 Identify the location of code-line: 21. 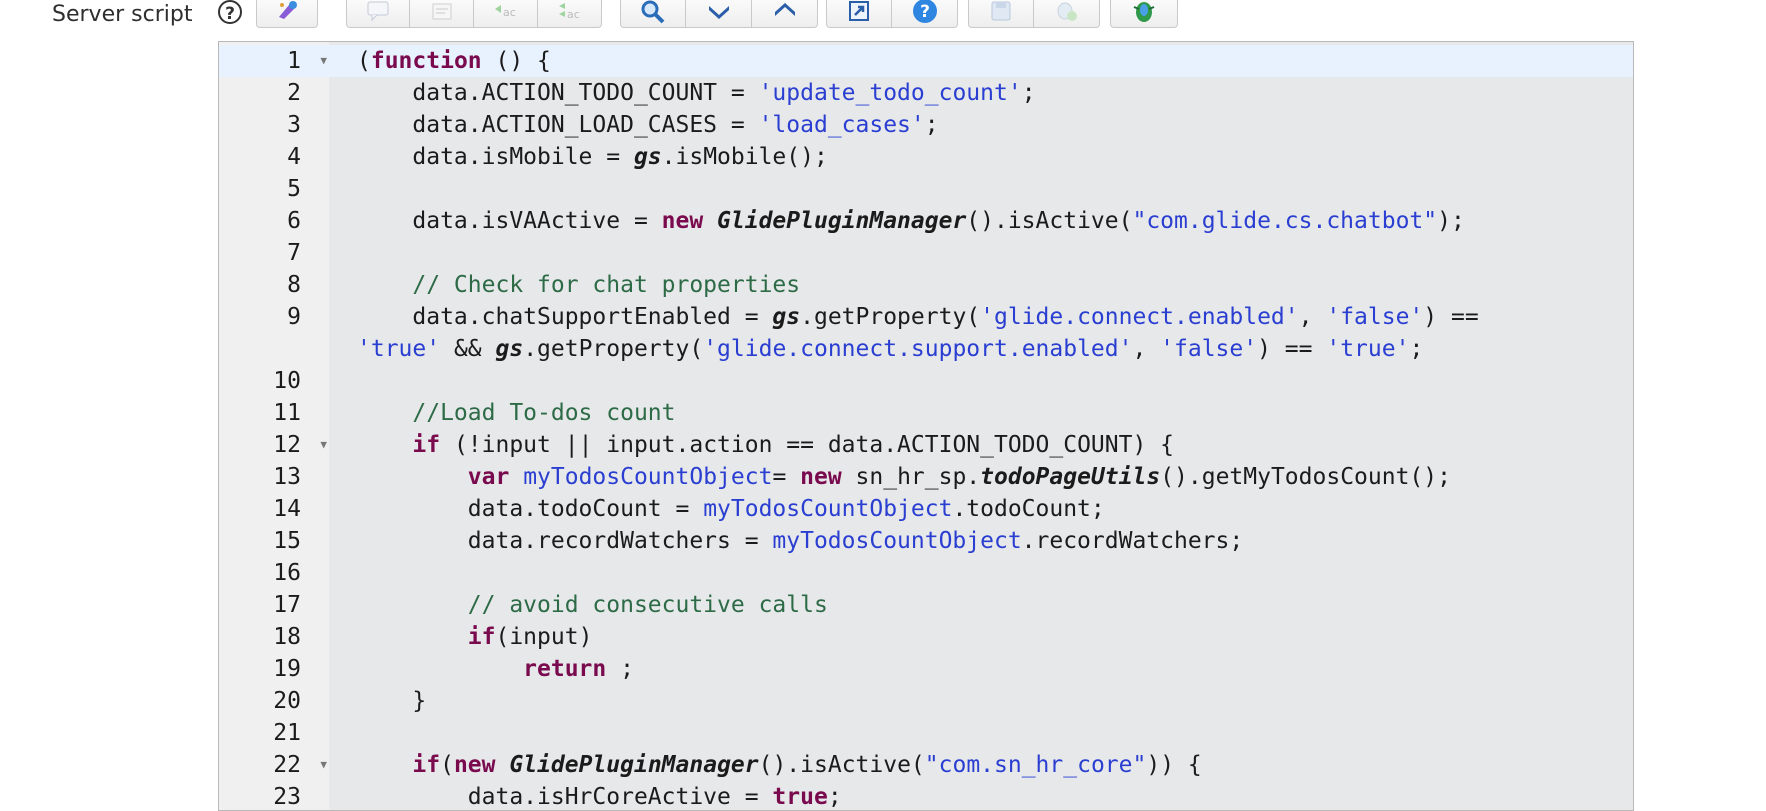
(926, 733).